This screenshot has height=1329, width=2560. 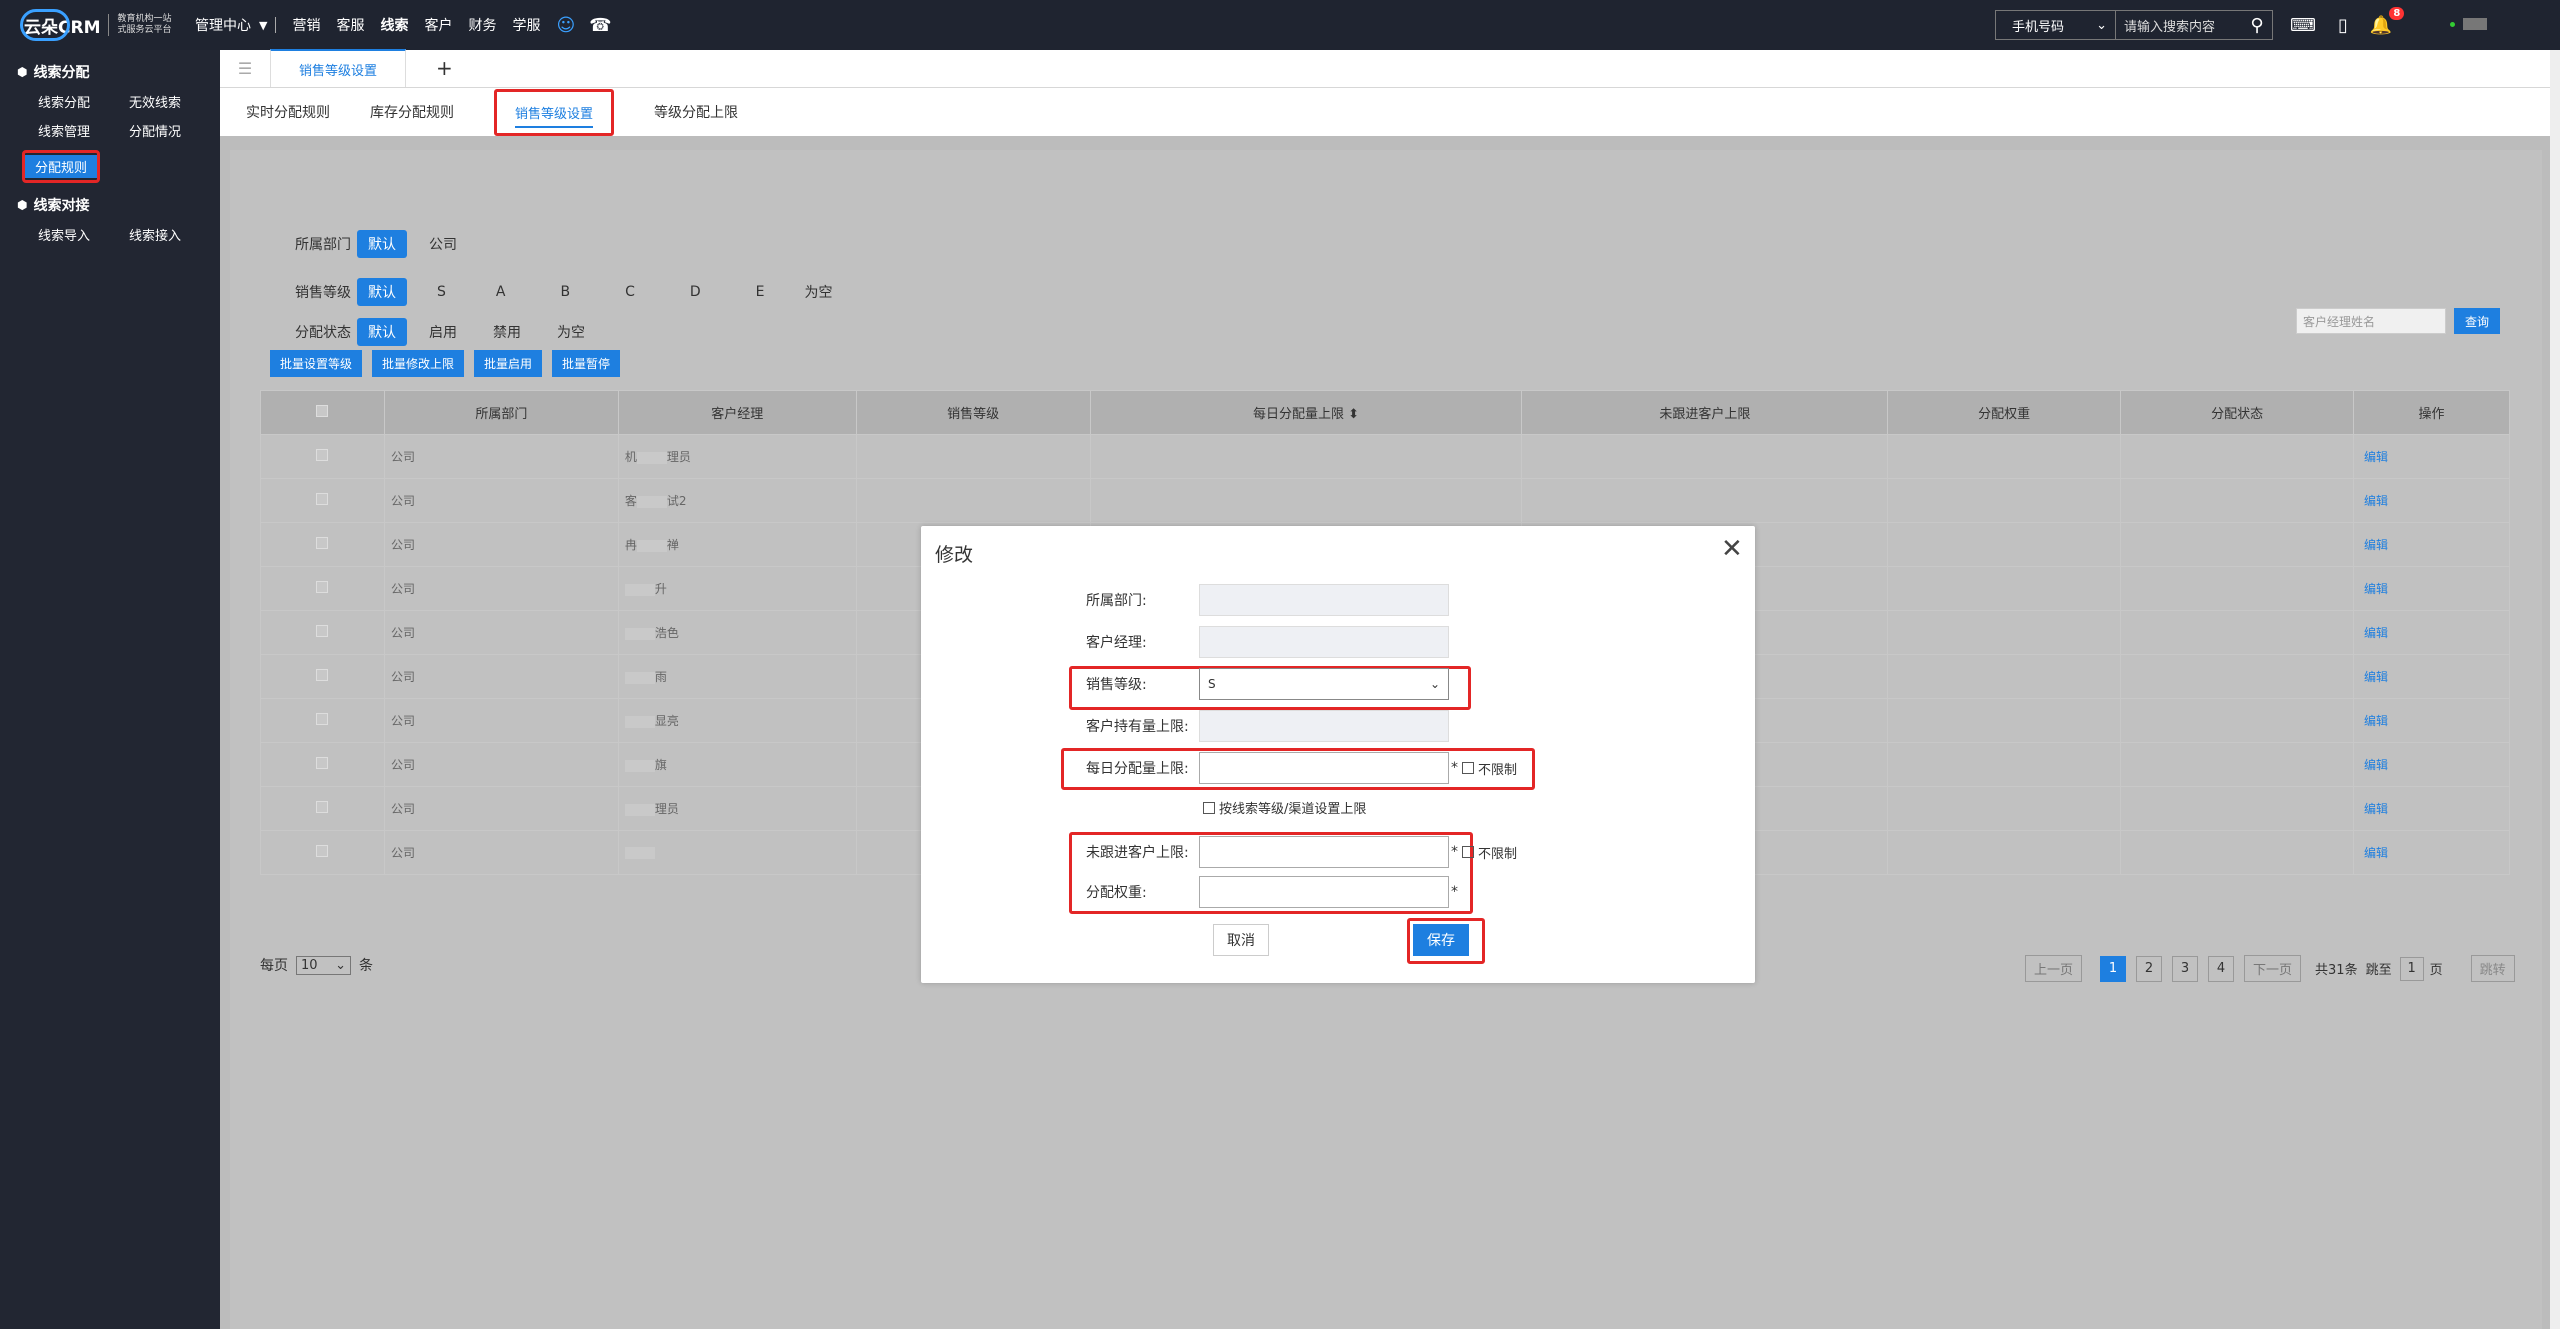 I want to click on cancel-button: 取消, so click(x=1241, y=940).